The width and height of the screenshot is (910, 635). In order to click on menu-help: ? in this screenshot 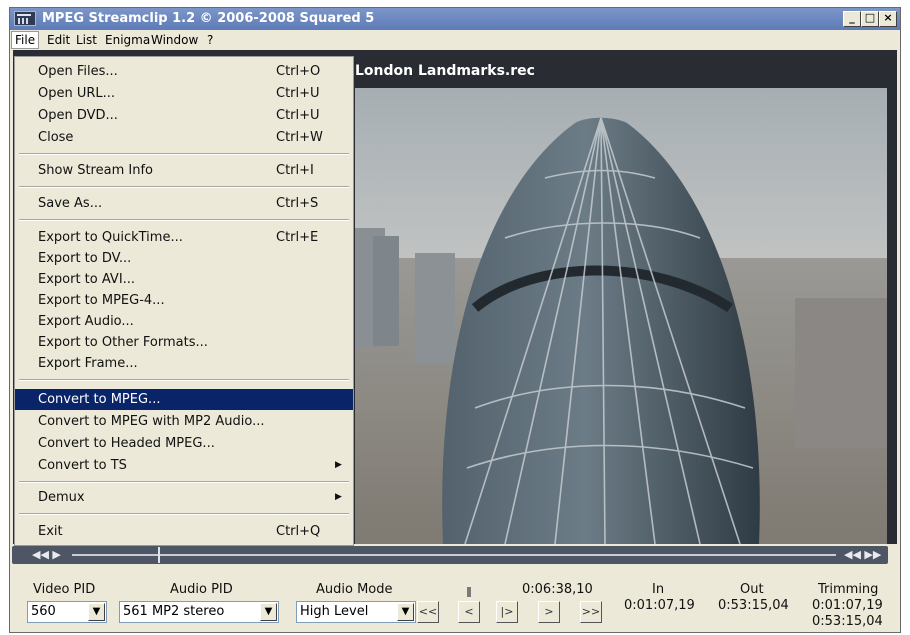, I will do `click(210, 40)`.